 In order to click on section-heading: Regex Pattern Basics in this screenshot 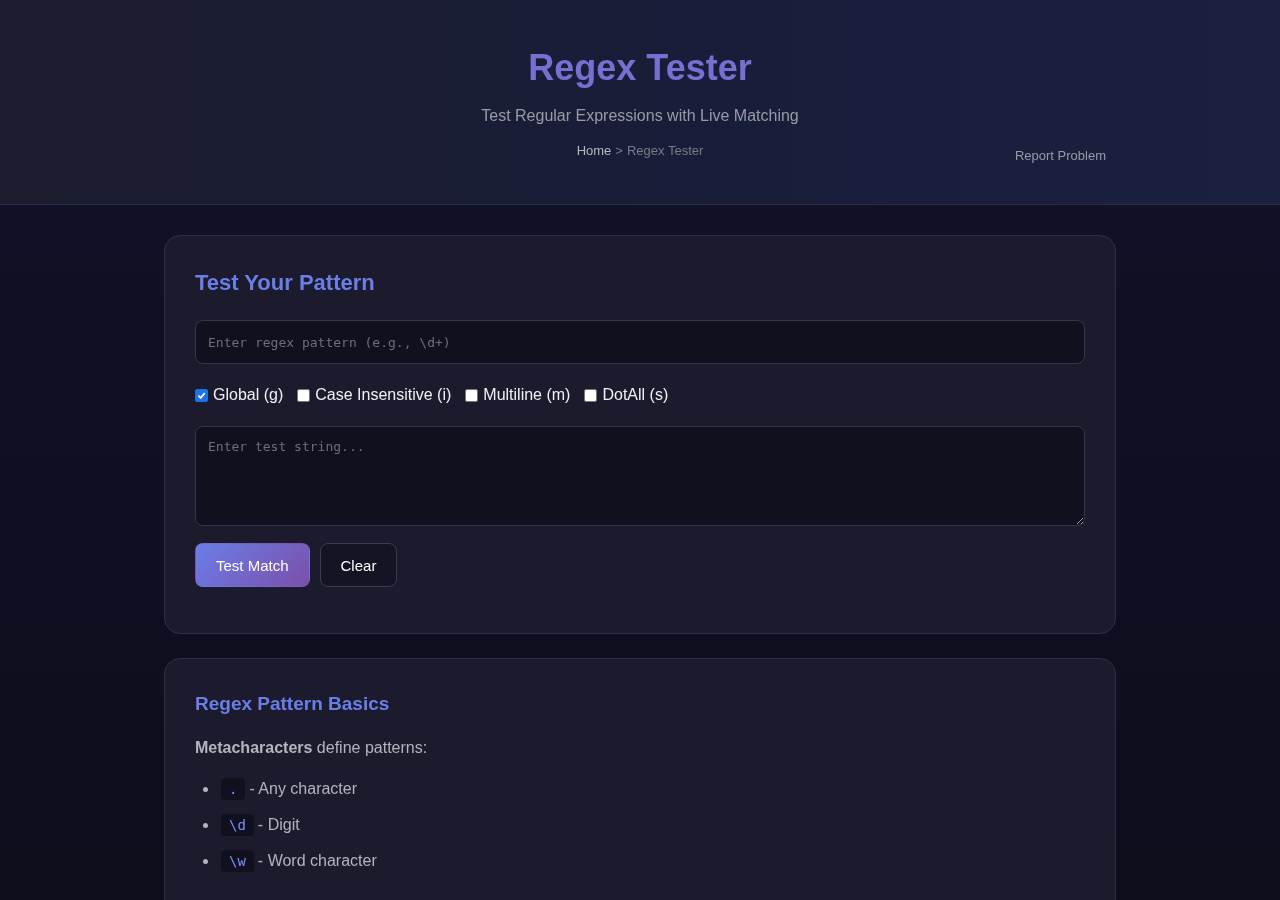, I will do `click(293, 704)`.